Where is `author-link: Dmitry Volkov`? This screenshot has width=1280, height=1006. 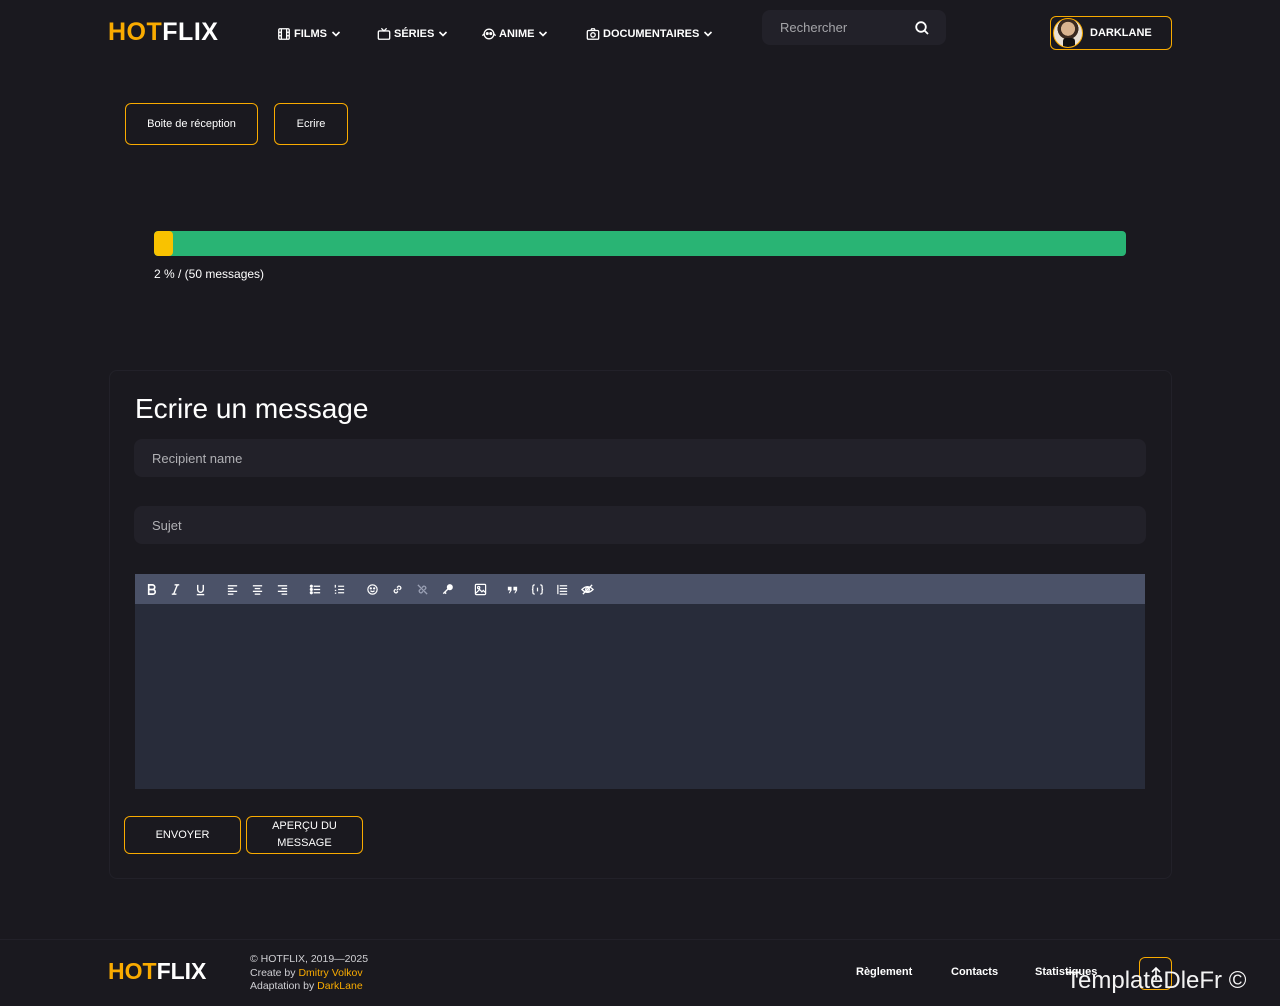
author-link: Dmitry Volkov is located at coordinates (330, 973).